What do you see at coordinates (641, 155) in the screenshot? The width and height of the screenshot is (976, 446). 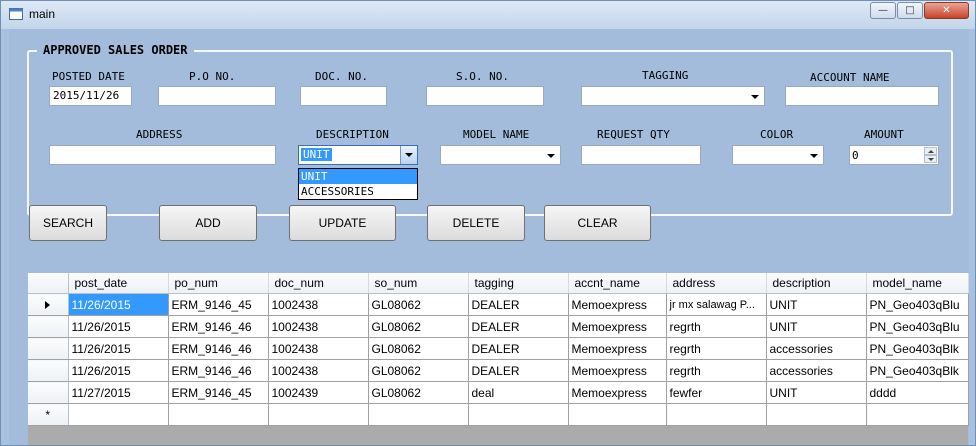 I see `request-qty-input` at bounding box center [641, 155].